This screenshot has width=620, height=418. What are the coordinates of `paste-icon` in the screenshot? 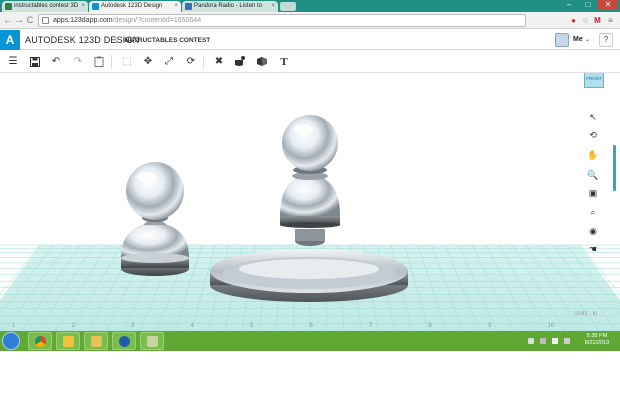 It's located at (99, 62).